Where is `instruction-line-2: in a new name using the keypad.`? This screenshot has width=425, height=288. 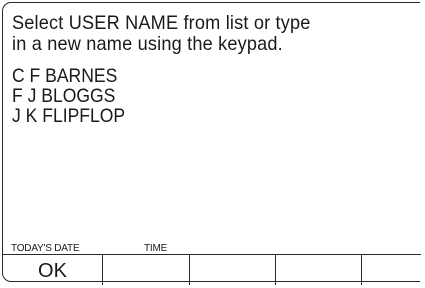
instruction-line-2: in a new name using the keypad. is located at coordinates (147, 44).